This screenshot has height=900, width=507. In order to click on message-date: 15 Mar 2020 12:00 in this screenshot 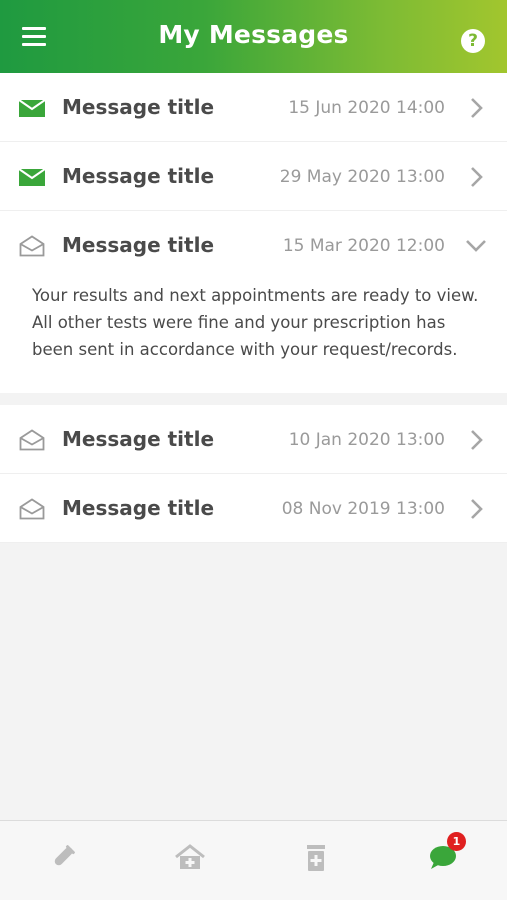, I will do `click(363, 246)`.